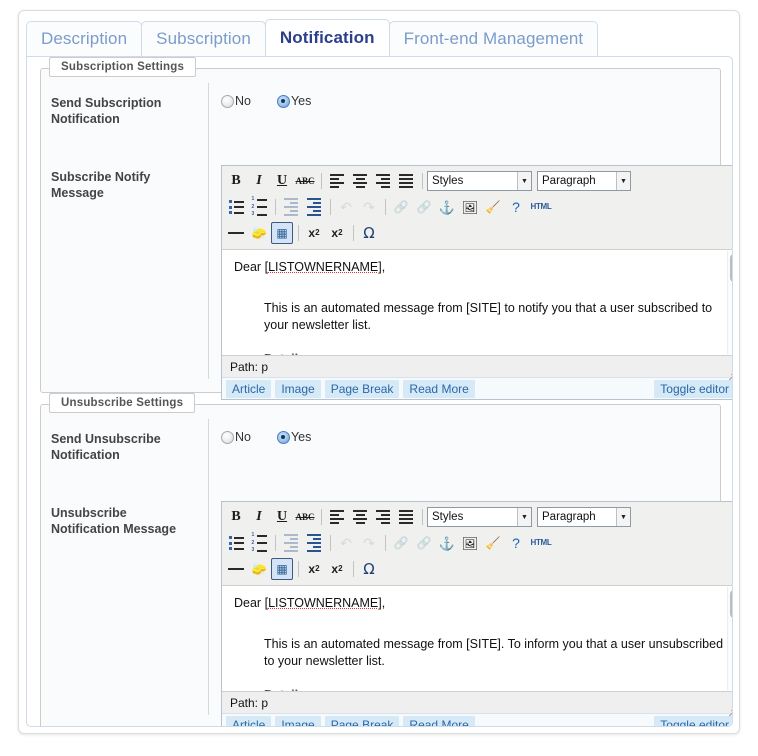 The width and height of the screenshot is (758, 756). Describe the element at coordinates (203, 38) in the screenshot. I see `tab-subscription: Subscription` at that location.